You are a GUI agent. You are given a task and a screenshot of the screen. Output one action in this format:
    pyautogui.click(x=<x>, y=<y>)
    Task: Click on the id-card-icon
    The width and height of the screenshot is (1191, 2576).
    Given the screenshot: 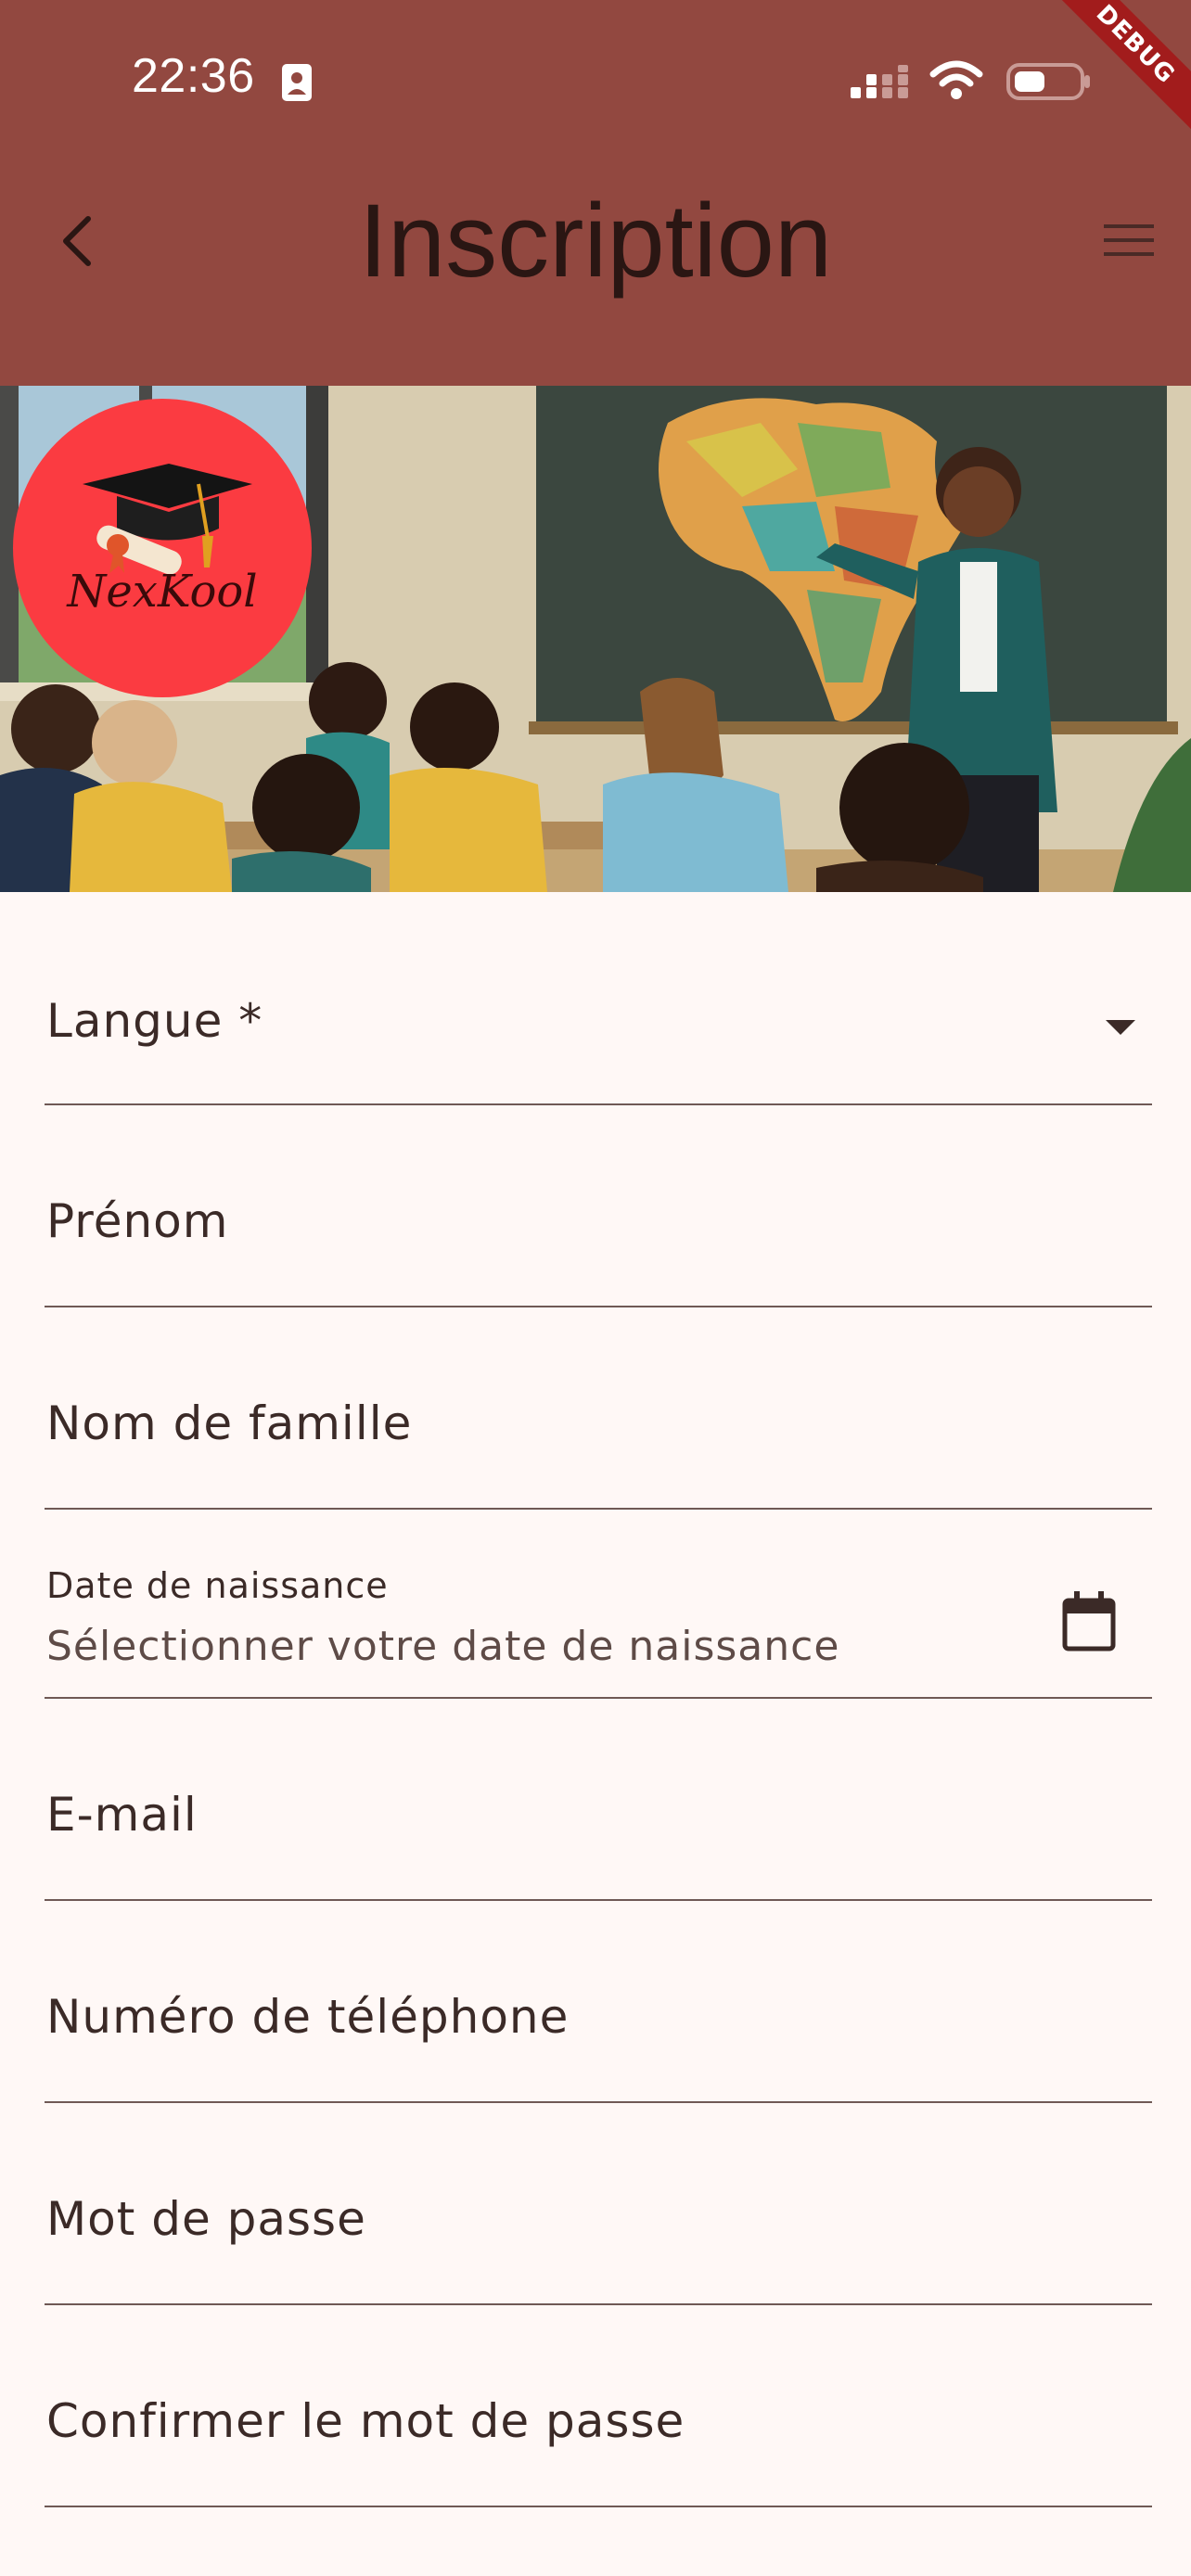 What is the action you would take?
    pyautogui.click(x=297, y=82)
    